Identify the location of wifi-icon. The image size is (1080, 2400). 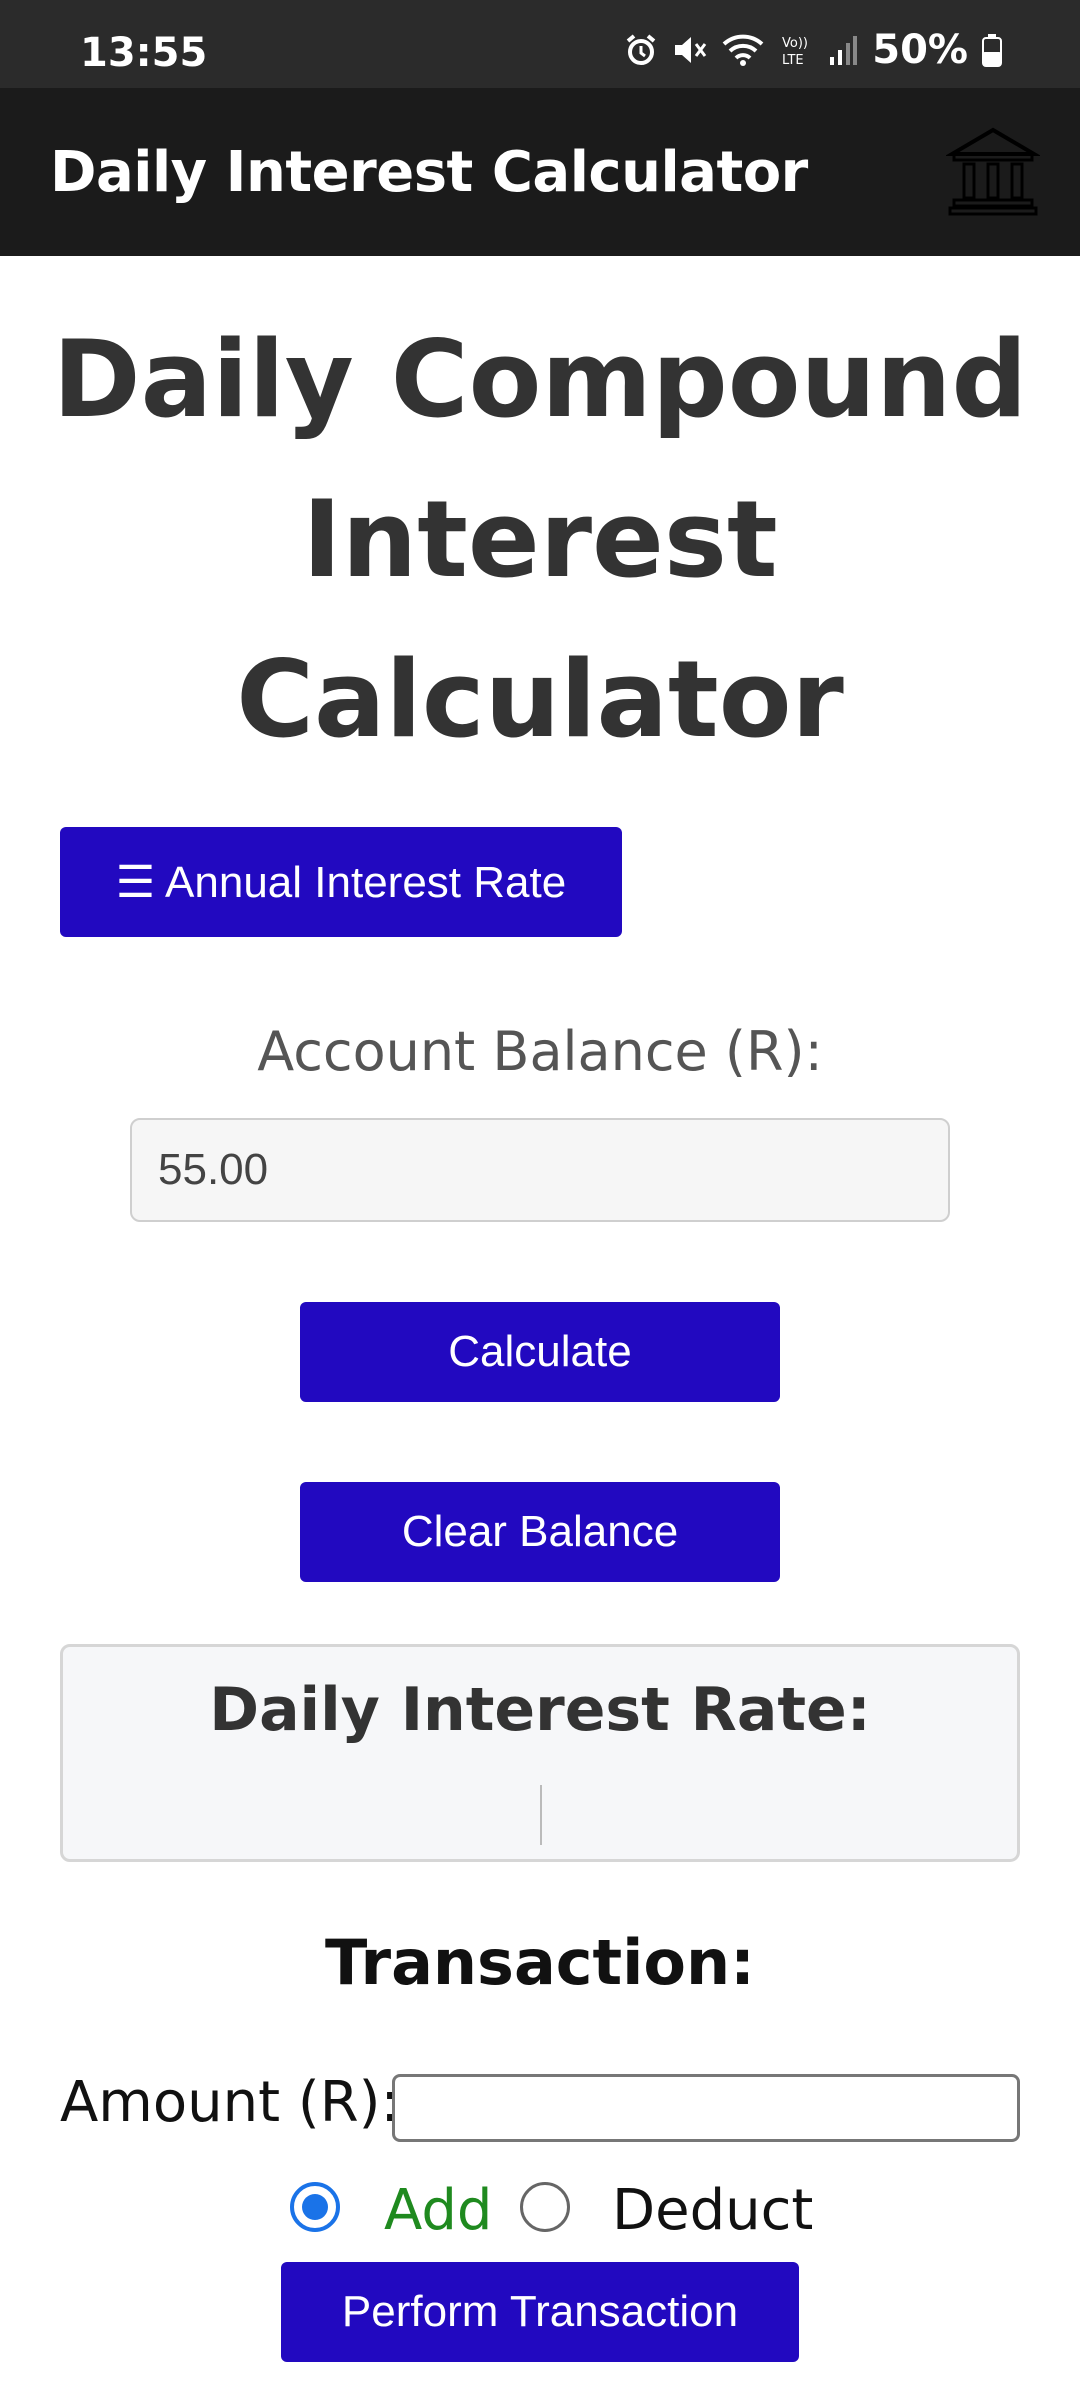
(744, 50).